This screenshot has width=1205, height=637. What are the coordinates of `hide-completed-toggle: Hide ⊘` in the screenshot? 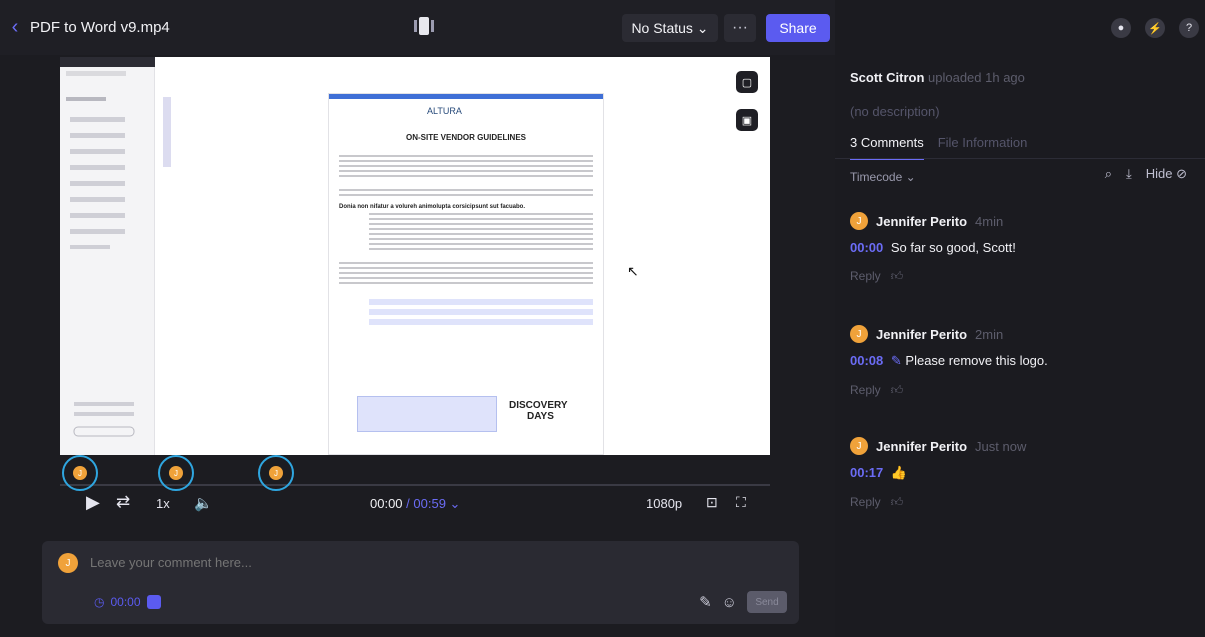 It's located at (1166, 174).